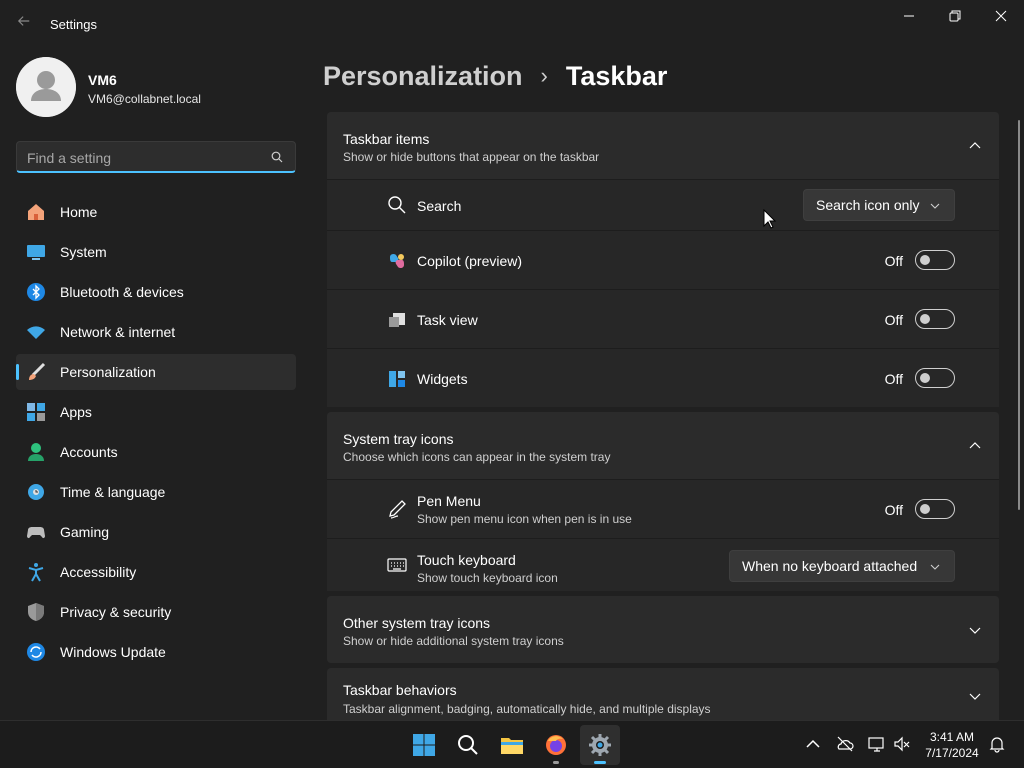 The height and width of the screenshot is (768, 1024). What do you see at coordinates (663, 318) in the screenshot?
I see `task-view-row: Task view Off` at bounding box center [663, 318].